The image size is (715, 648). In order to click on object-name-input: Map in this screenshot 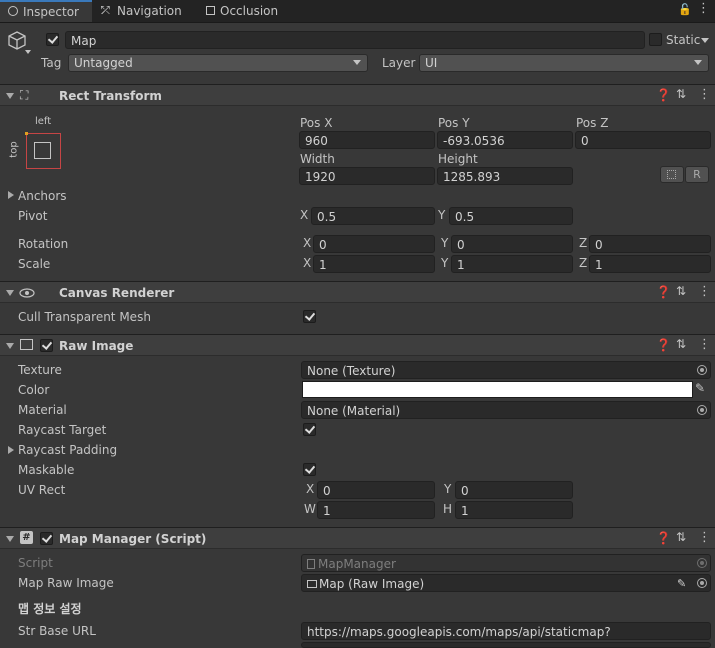, I will do `click(355, 40)`.